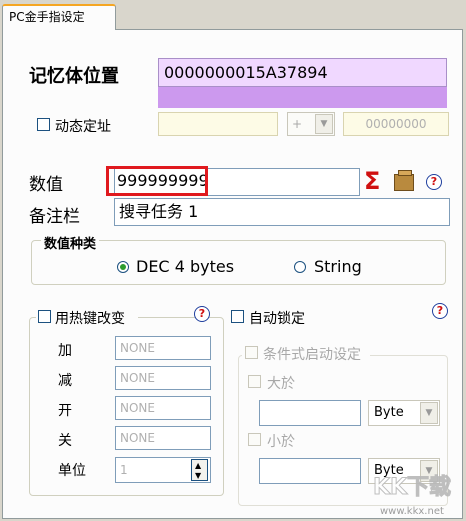 The width and height of the screenshot is (466, 521). What do you see at coordinates (396, 124) in the screenshot?
I see `offset-value-field: 00000000` at bounding box center [396, 124].